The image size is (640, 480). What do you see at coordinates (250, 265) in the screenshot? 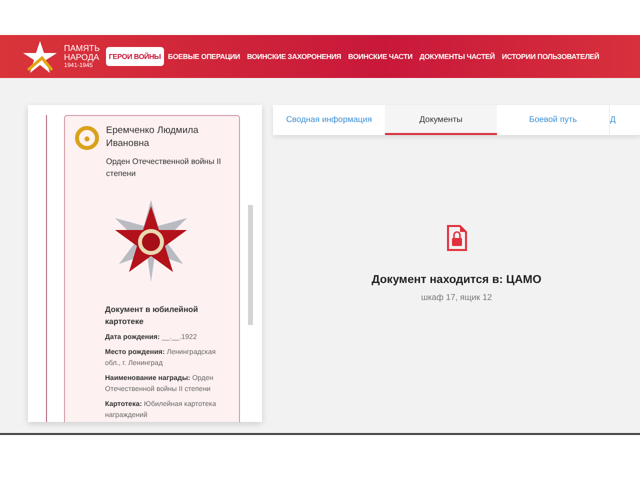
I see `scrollbar-thumb` at bounding box center [250, 265].